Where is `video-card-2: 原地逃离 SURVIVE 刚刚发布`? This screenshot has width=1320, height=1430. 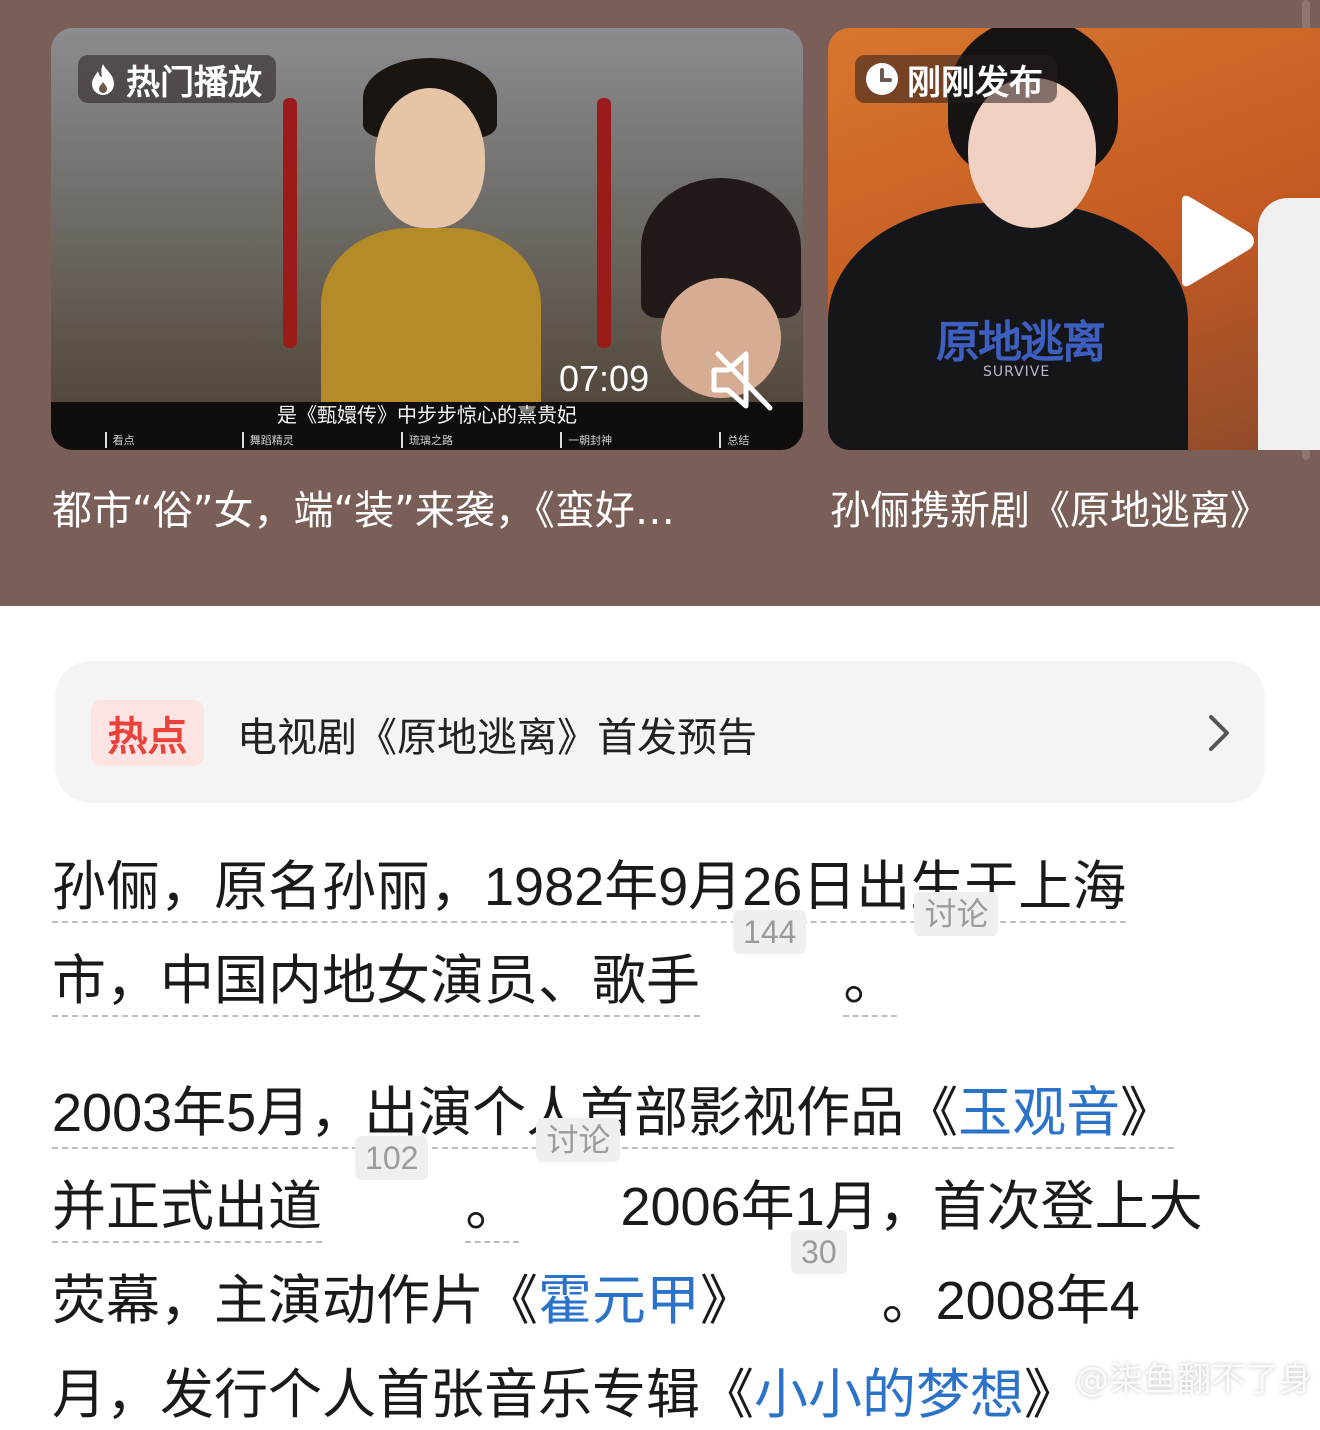
video-card-2: 原地逃离 SURVIVE 刚刚发布 is located at coordinates (1074, 239).